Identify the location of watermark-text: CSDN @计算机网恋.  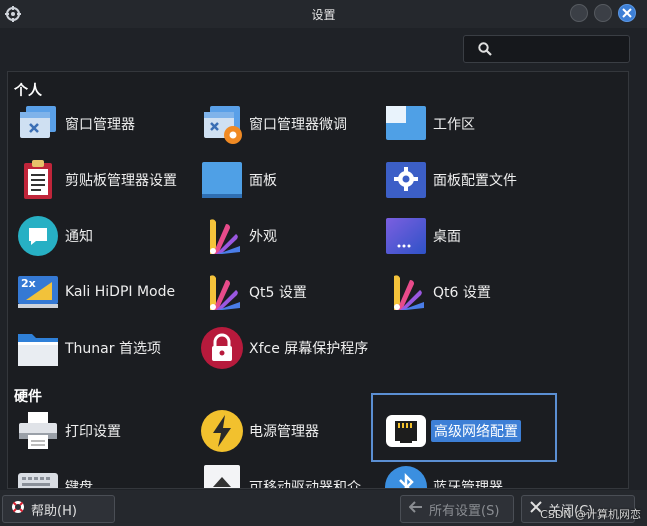
(590, 514).